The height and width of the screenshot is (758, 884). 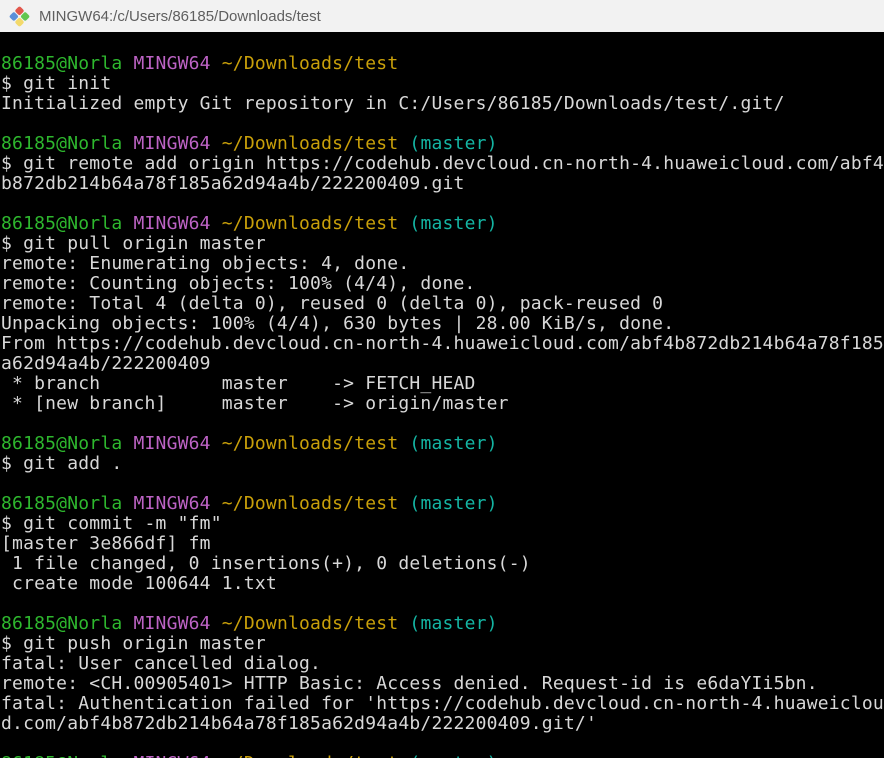 What do you see at coordinates (139, 583) in the screenshot?
I see `terminal-line: create mode 100644 1.txt` at bounding box center [139, 583].